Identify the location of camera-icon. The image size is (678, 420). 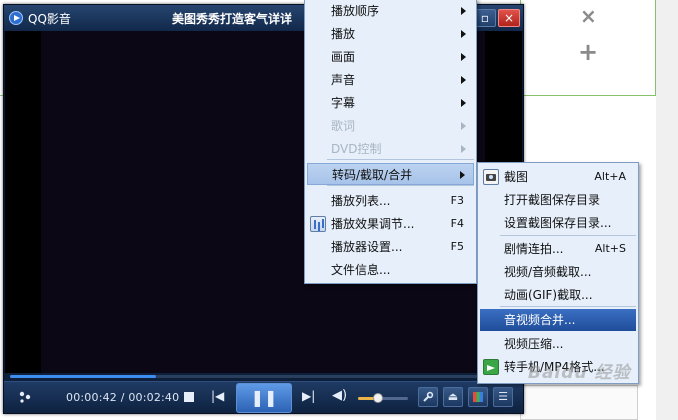
(491, 177).